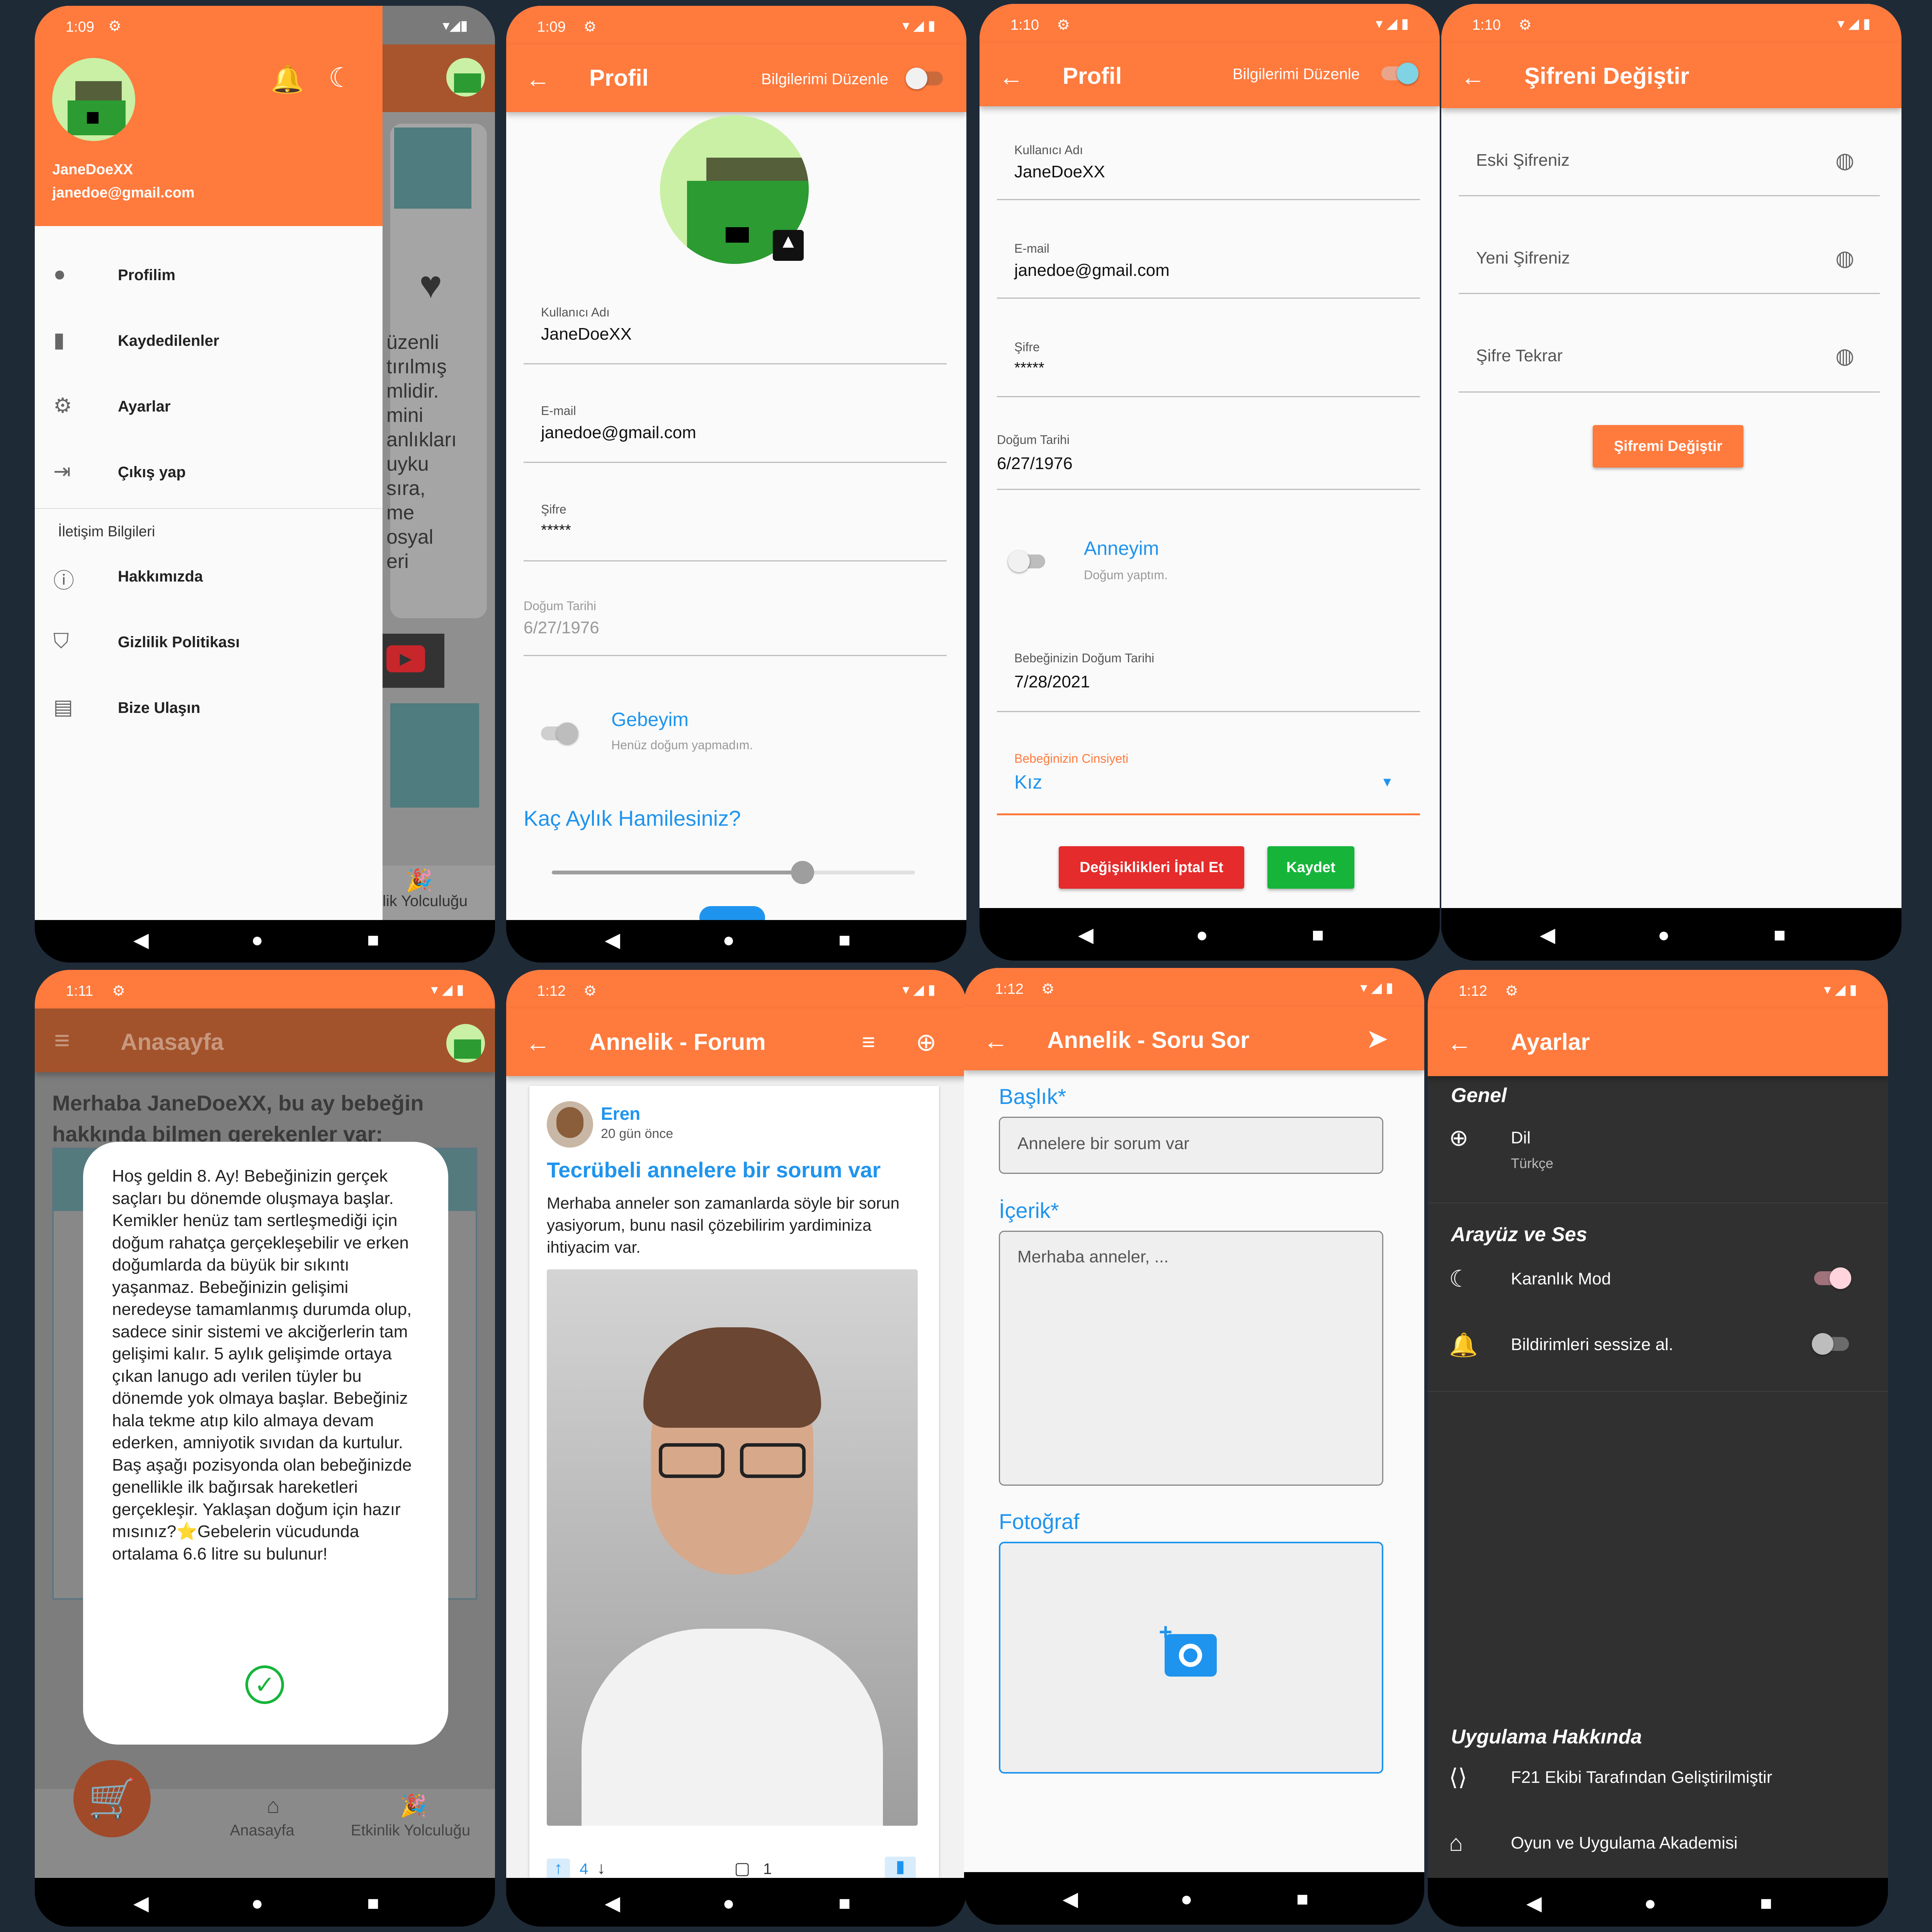  What do you see at coordinates (112, 1799) in the screenshot?
I see `stroller-fab: 🛒` at bounding box center [112, 1799].